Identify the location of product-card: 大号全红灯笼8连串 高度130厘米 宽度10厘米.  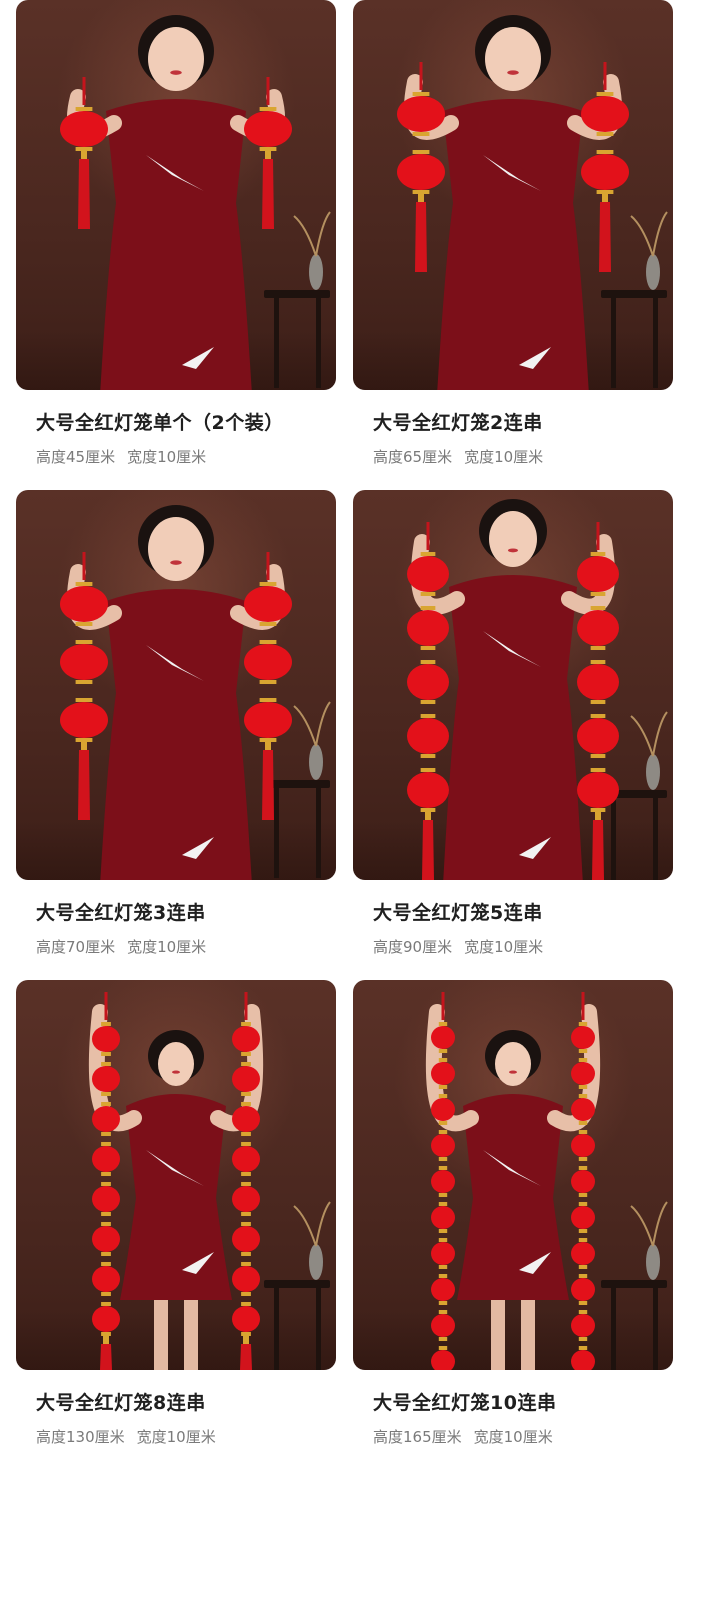
(176, 1213).